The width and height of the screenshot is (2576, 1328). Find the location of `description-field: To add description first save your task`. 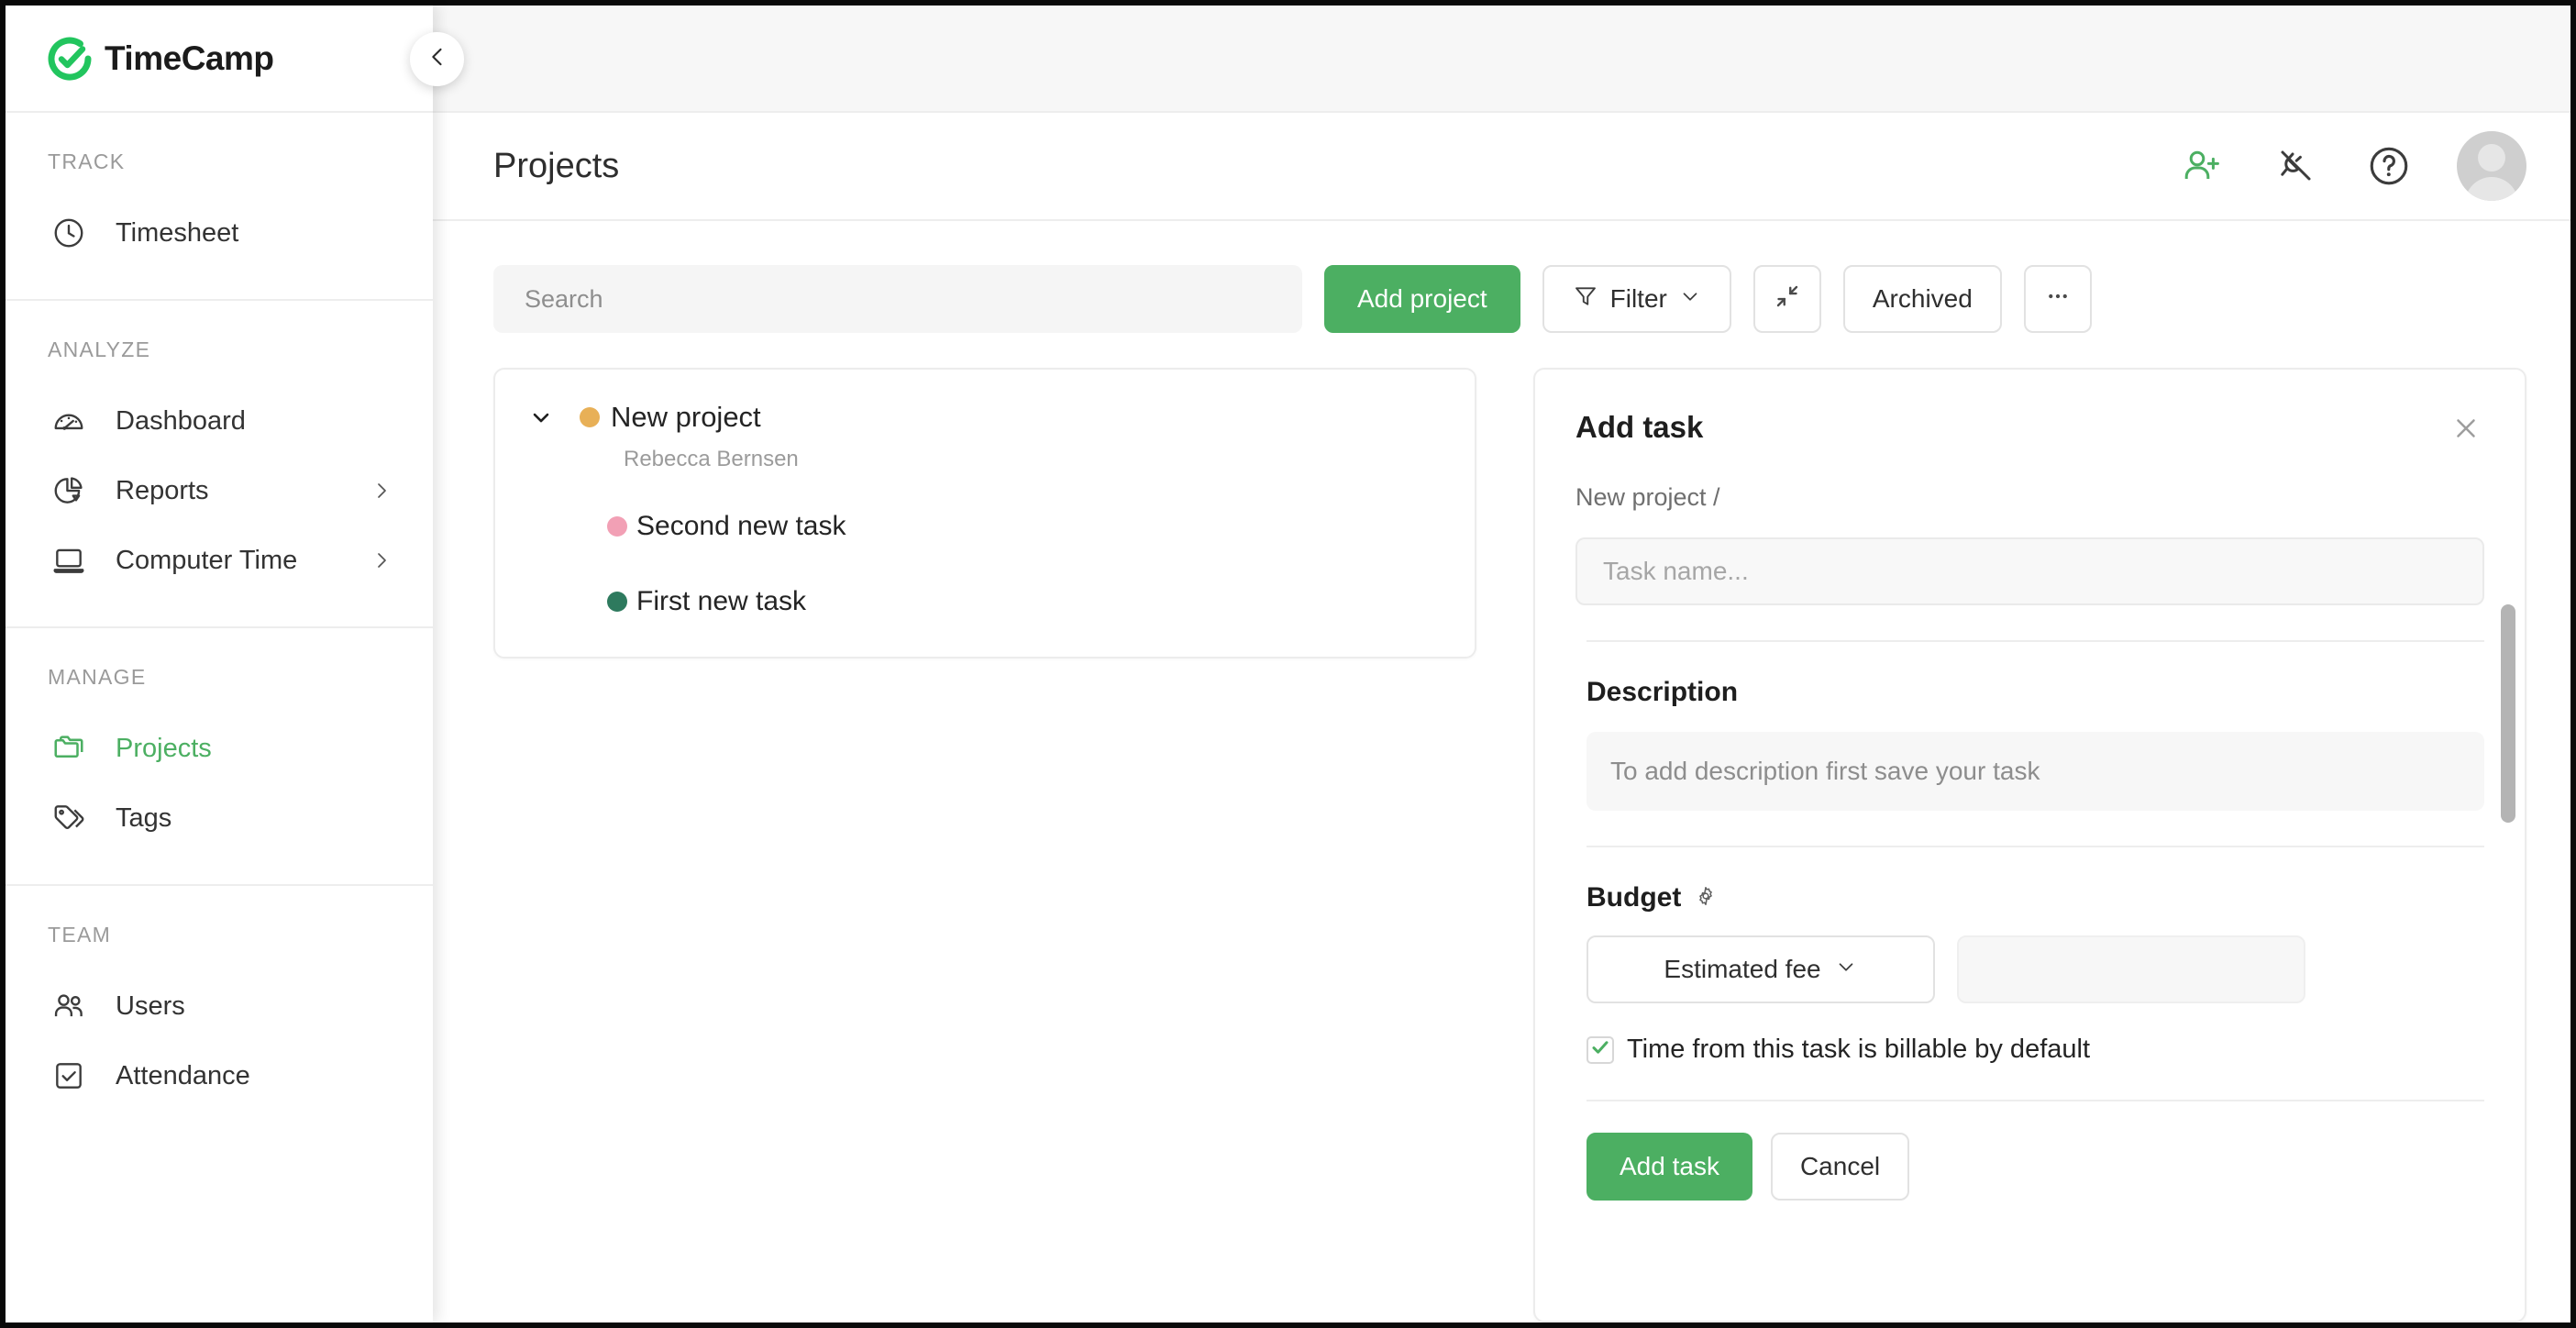

description-field: To add description first save your task is located at coordinates (2035, 771).